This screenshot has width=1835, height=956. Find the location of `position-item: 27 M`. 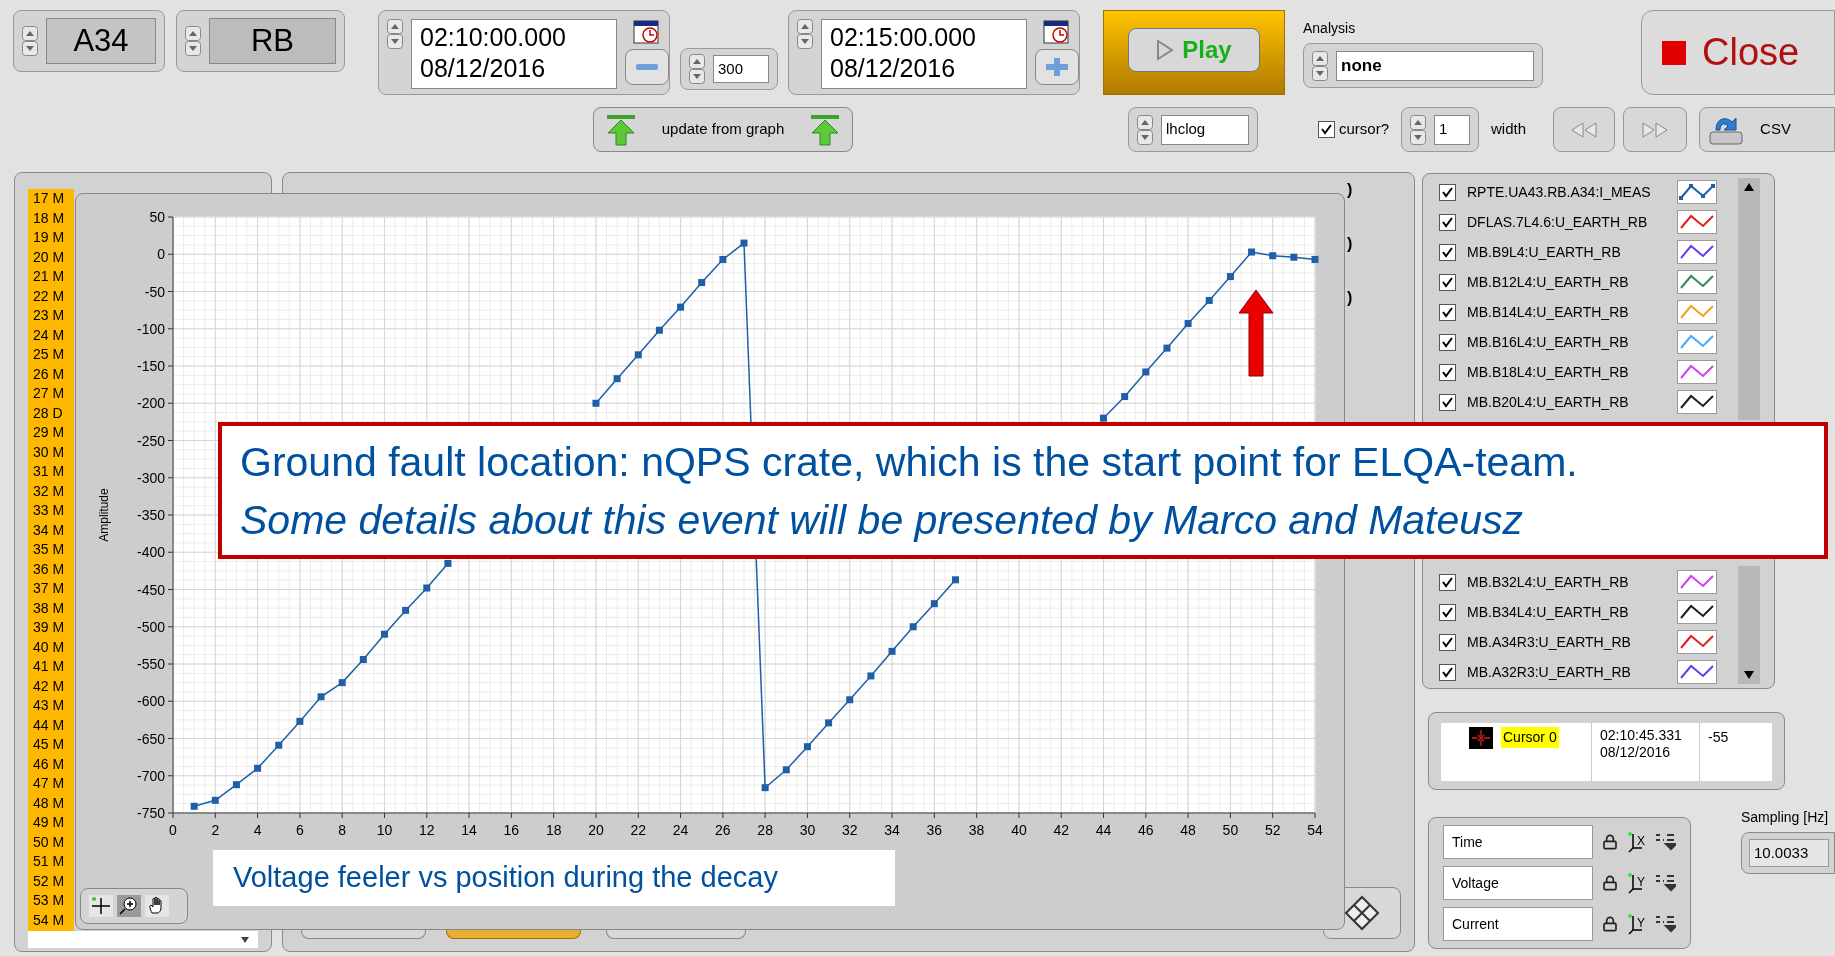

position-item: 27 M is located at coordinates (49, 394).